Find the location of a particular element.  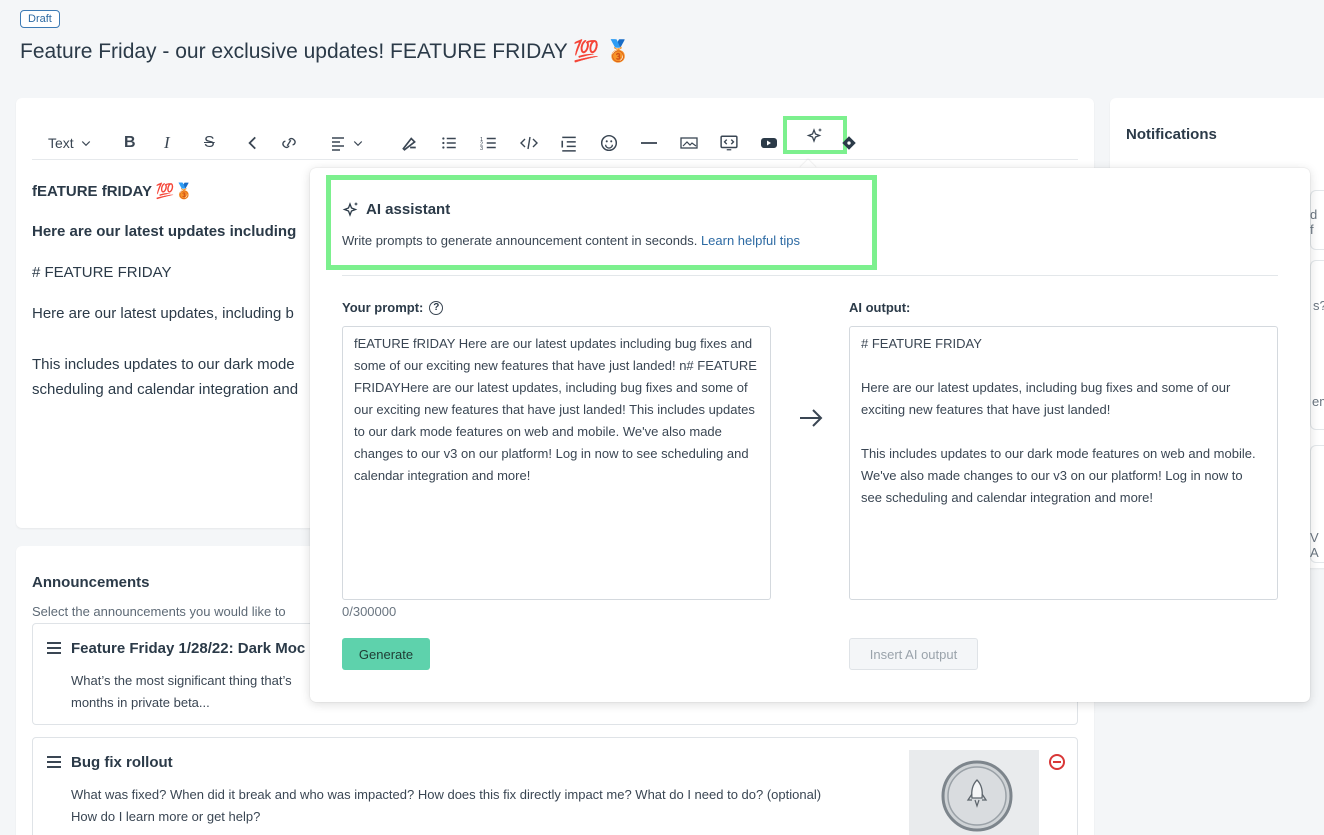

back-icon is located at coordinates (253, 143).